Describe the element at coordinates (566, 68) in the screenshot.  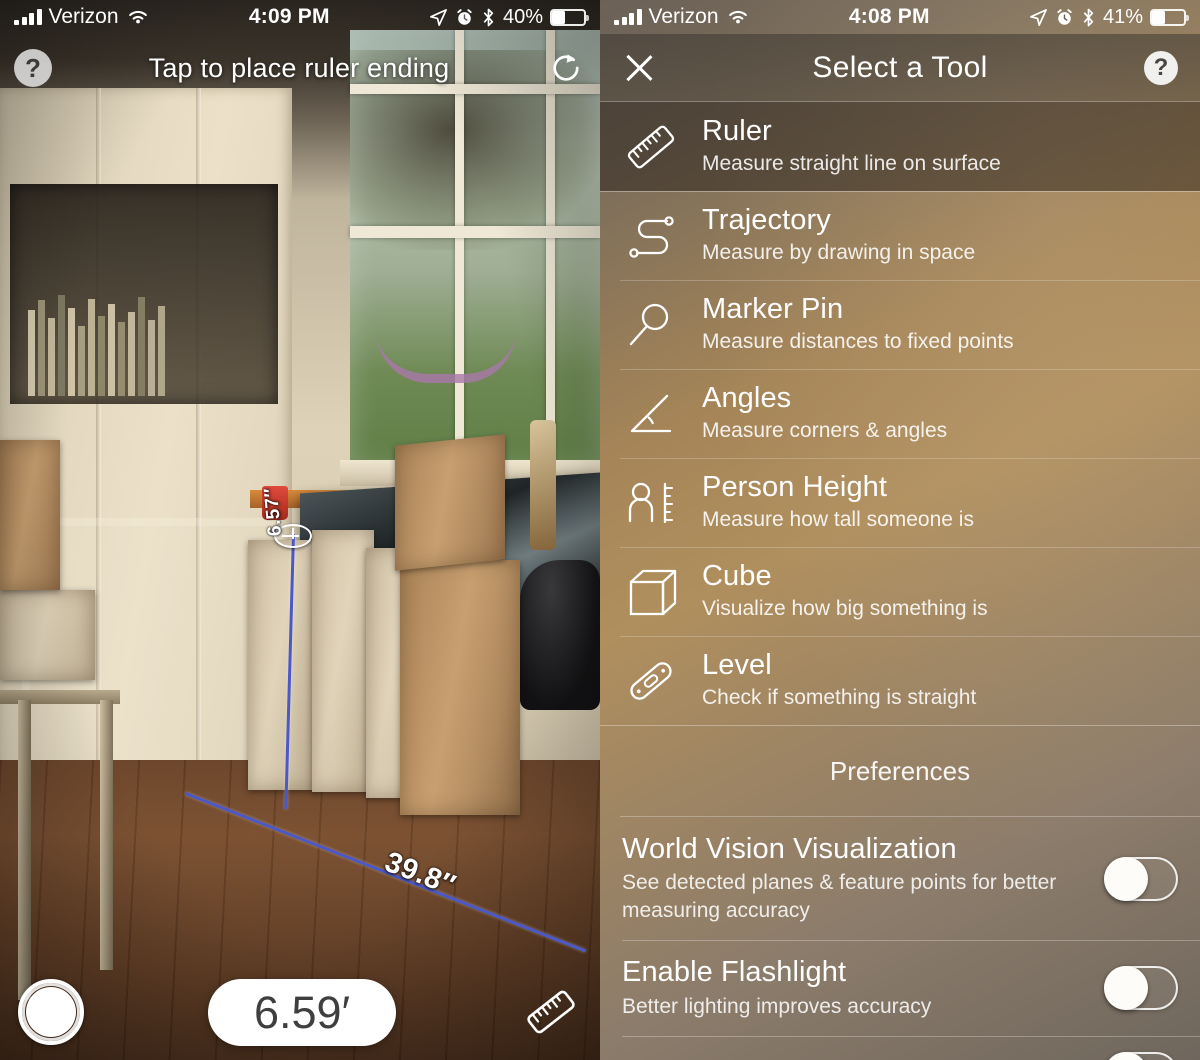
I see `redo-refresh-icon` at that location.